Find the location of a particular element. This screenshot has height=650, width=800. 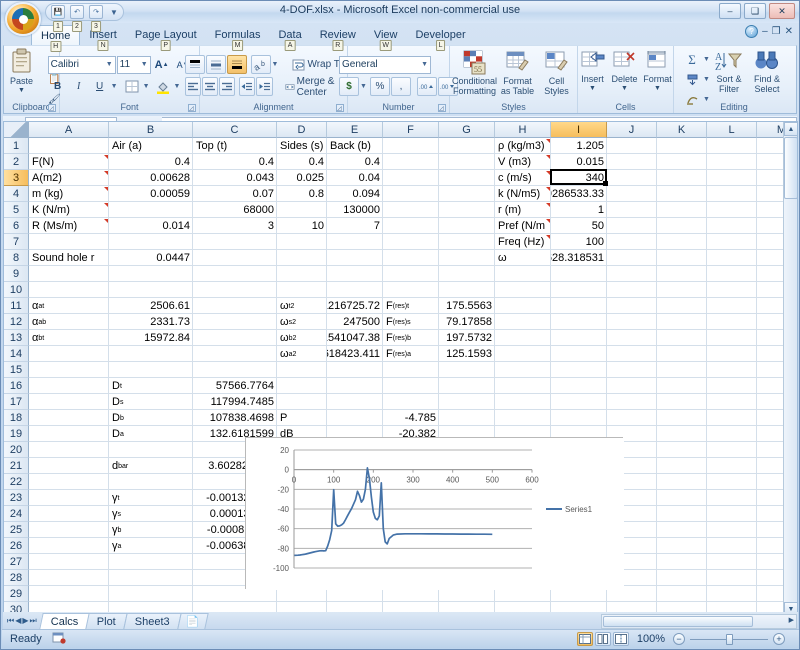

cell-C3: 0.043 is located at coordinates (235, 178).